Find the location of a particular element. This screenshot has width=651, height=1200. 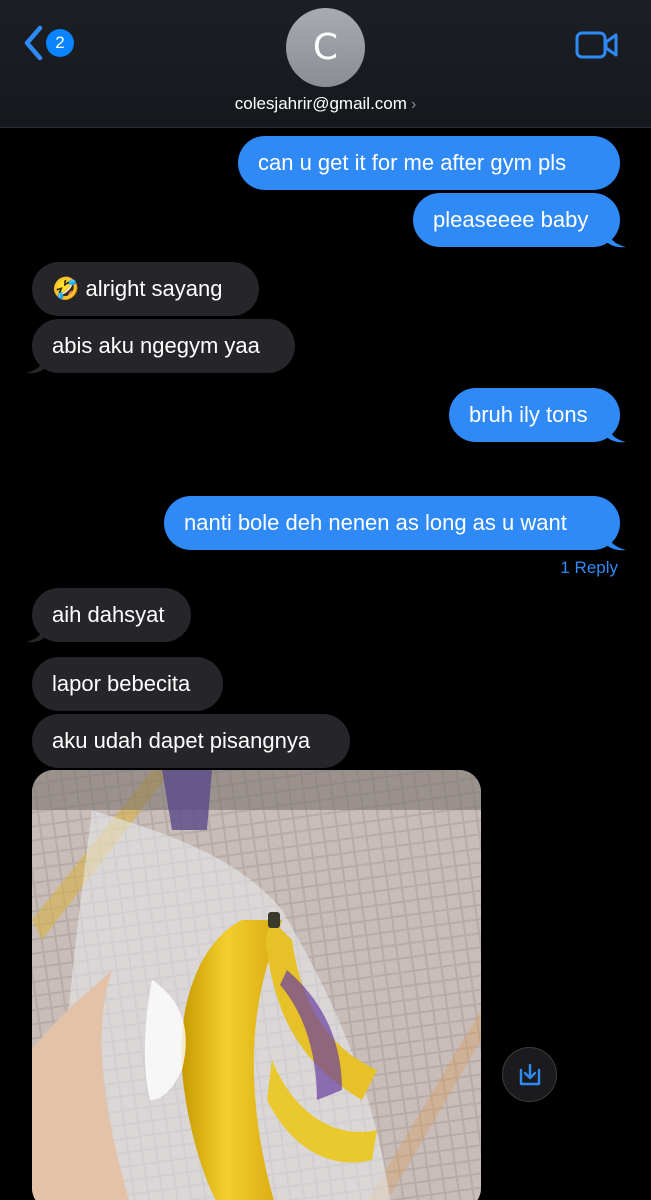

message-text: 🤣 alright sayang is located at coordinates (137, 288).